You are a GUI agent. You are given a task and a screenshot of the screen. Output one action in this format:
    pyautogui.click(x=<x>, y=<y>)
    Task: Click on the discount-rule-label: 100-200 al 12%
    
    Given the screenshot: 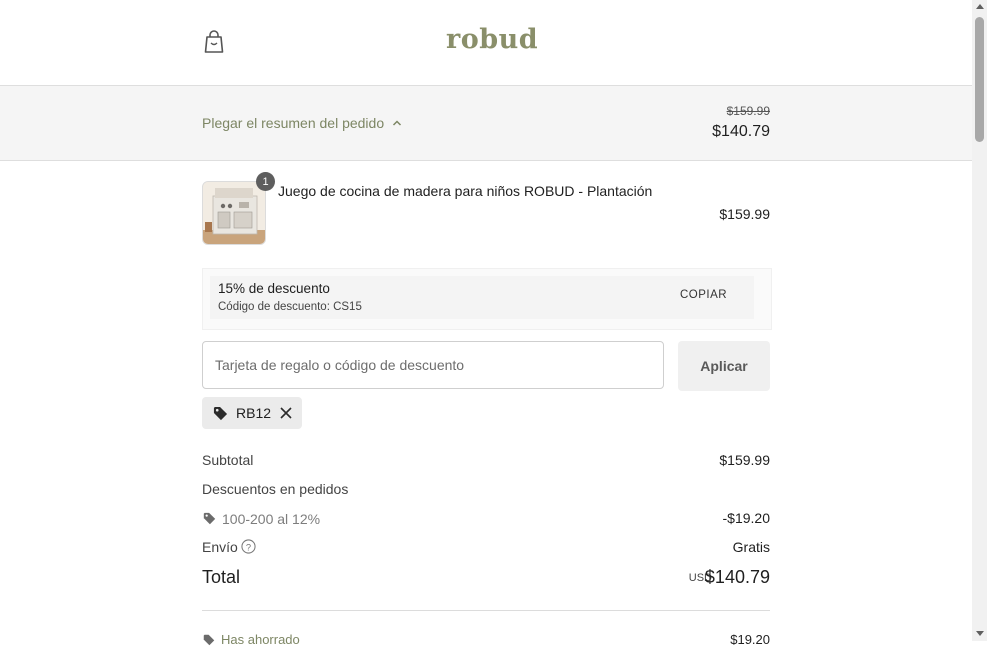 What is the action you would take?
    pyautogui.click(x=271, y=519)
    